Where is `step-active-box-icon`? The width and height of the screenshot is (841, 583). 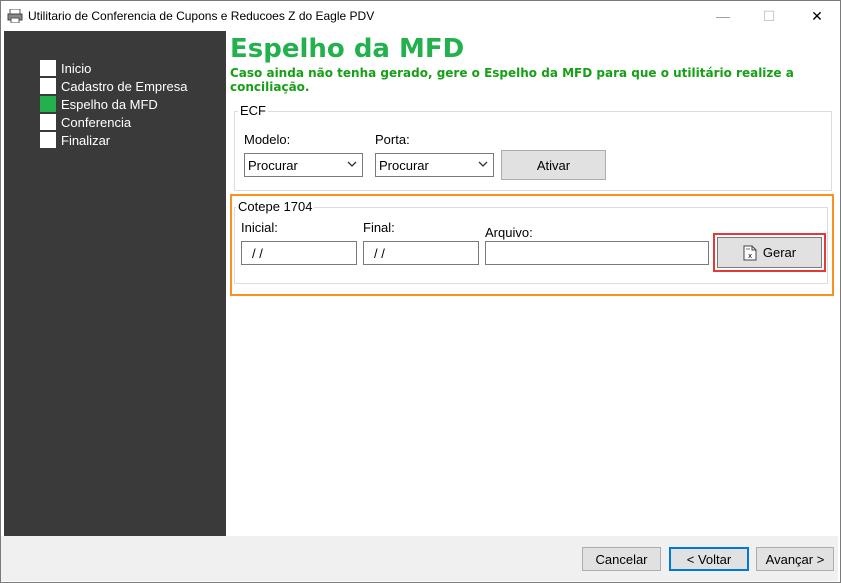
step-active-box-icon is located at coordinates (48, 104).